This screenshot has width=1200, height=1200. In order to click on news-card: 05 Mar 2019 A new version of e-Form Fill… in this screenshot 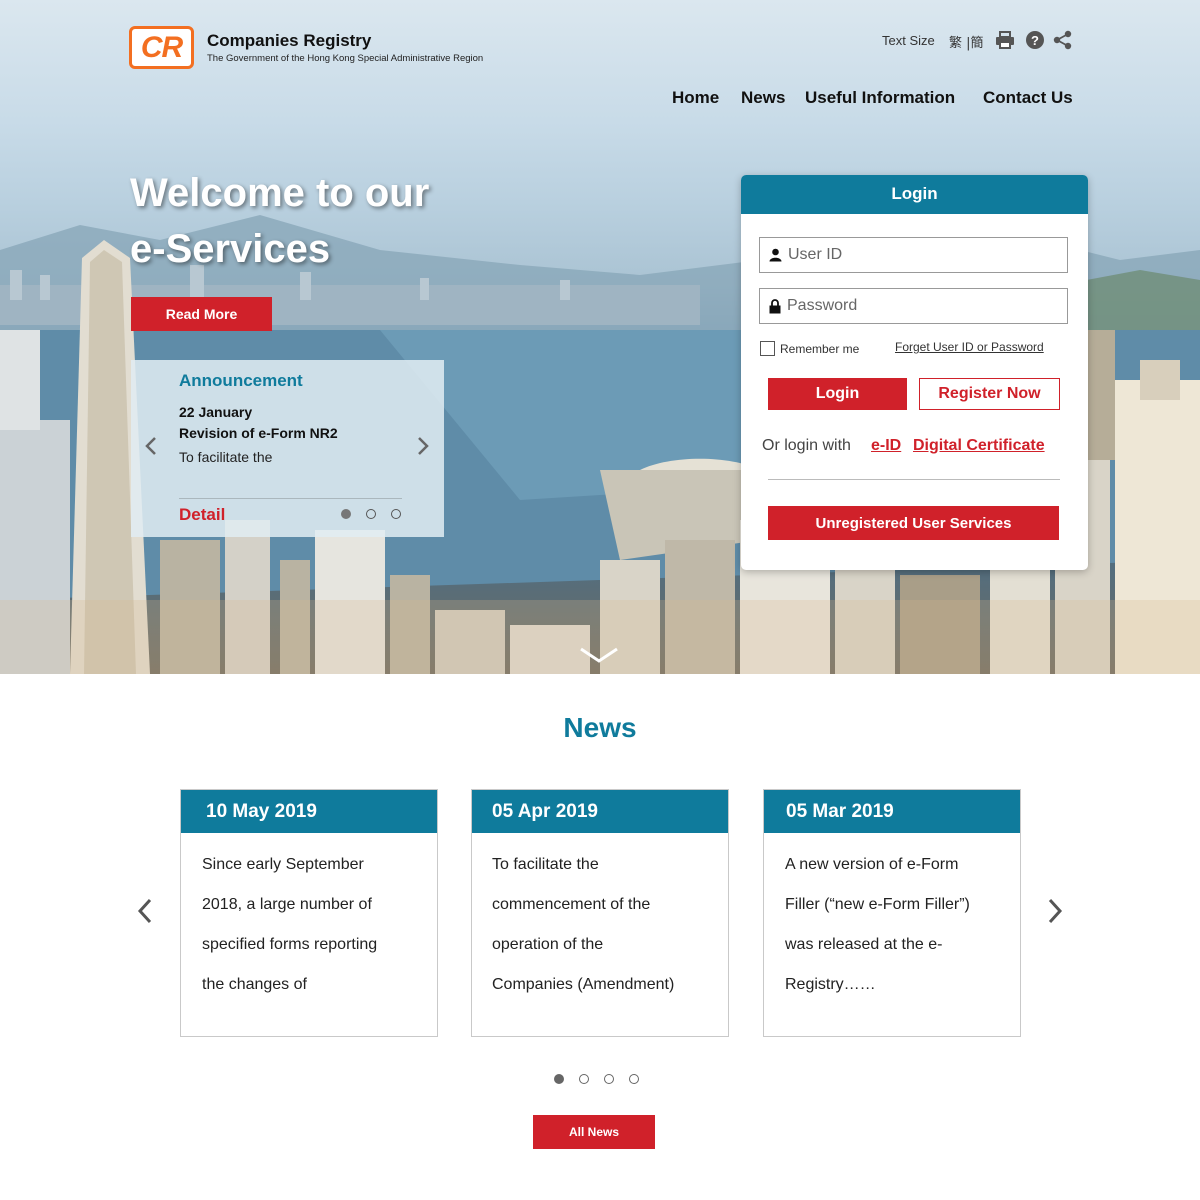, I will do `click(892, 913)`.